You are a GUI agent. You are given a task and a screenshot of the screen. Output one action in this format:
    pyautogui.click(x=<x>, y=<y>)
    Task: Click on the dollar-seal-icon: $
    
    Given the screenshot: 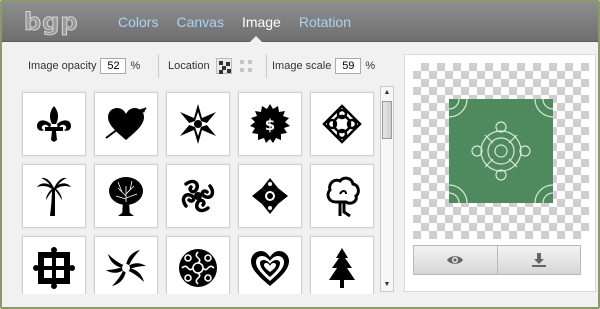 What is the action you would take?
    pyautogui.click(x=270, y=123)
    